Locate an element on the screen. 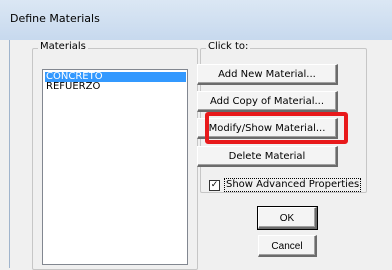 The image size is (392, 270). materials-group-label: Materials is located at coordinates (63, 46).